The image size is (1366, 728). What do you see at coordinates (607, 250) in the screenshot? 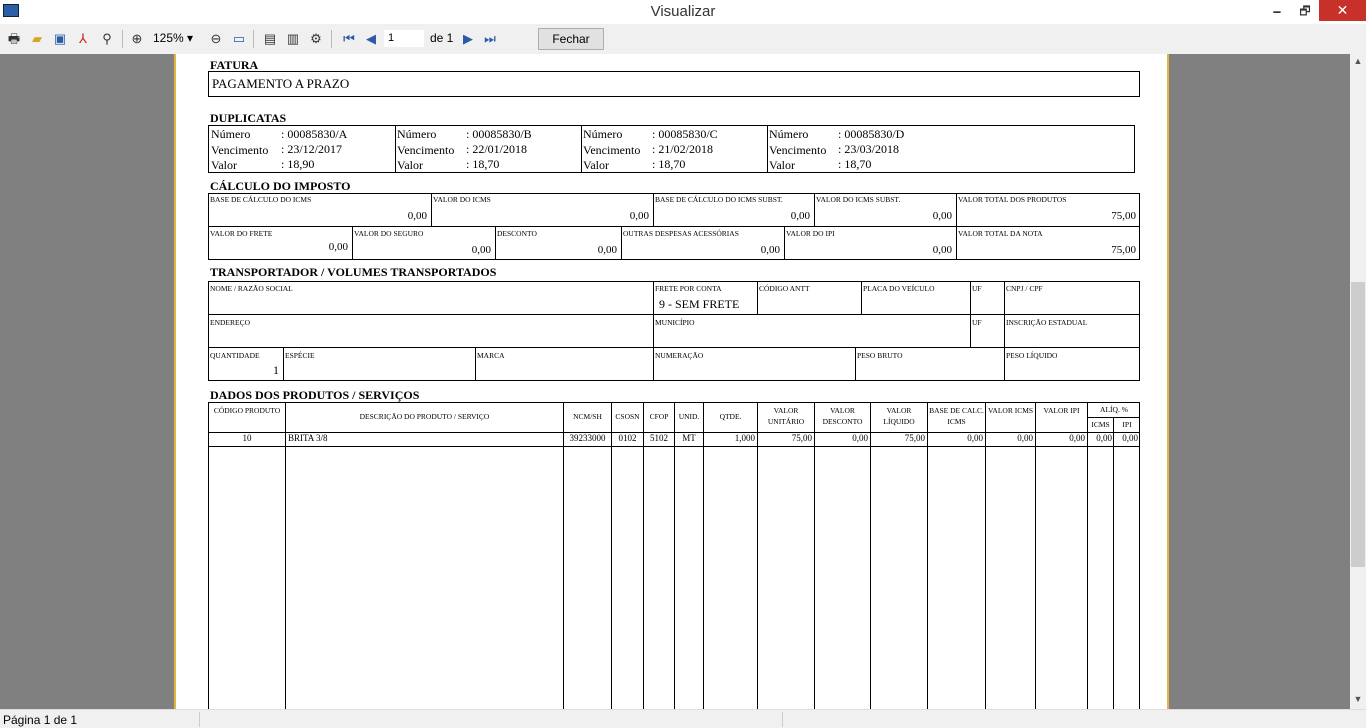
I see `desconto-value: 0,00` at bounding box center [607, 250].